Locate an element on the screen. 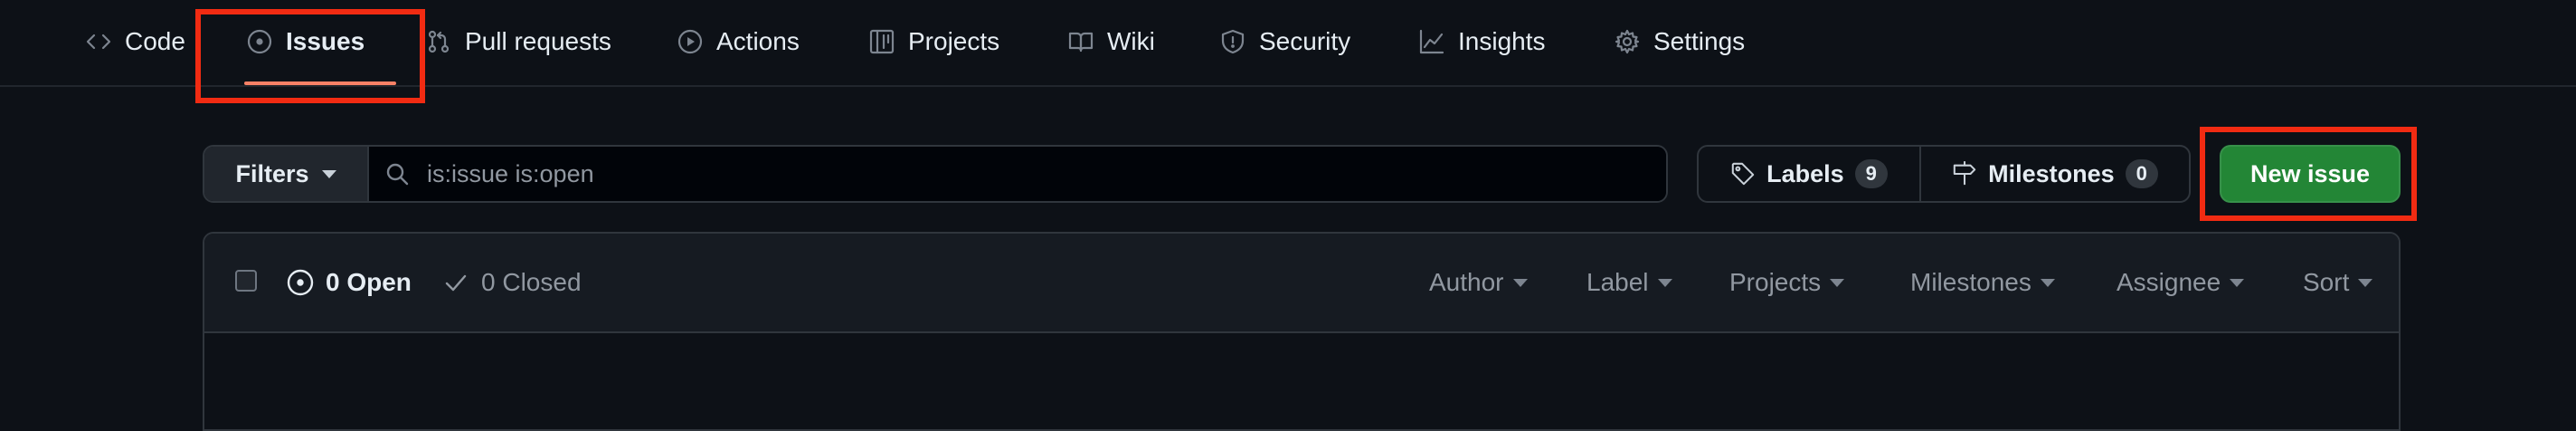 The height and width of the screenshot is (431, 2576). projects-filter-label: Projects is located at coordinates (1776, 282).